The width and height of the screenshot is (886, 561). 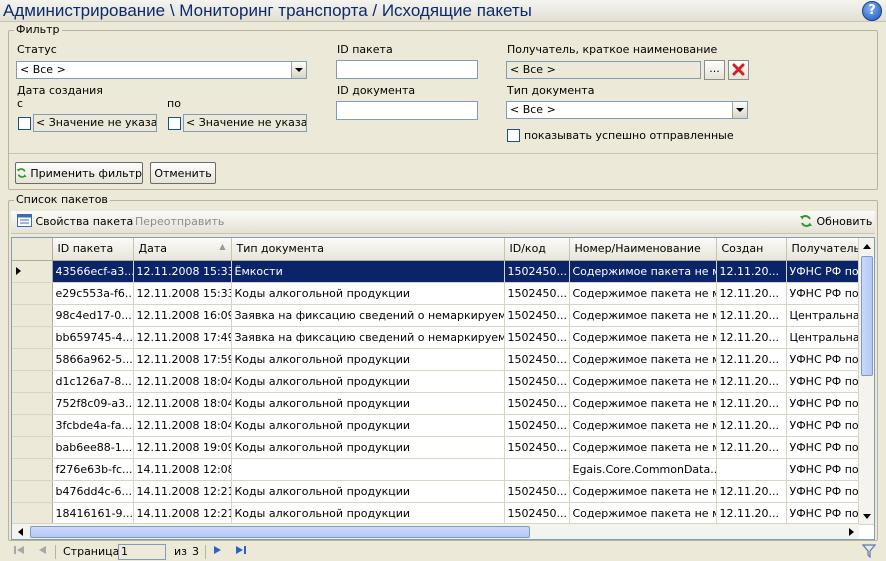 I want to click on document-id-label: ID документа, so click(x=376, y=90).